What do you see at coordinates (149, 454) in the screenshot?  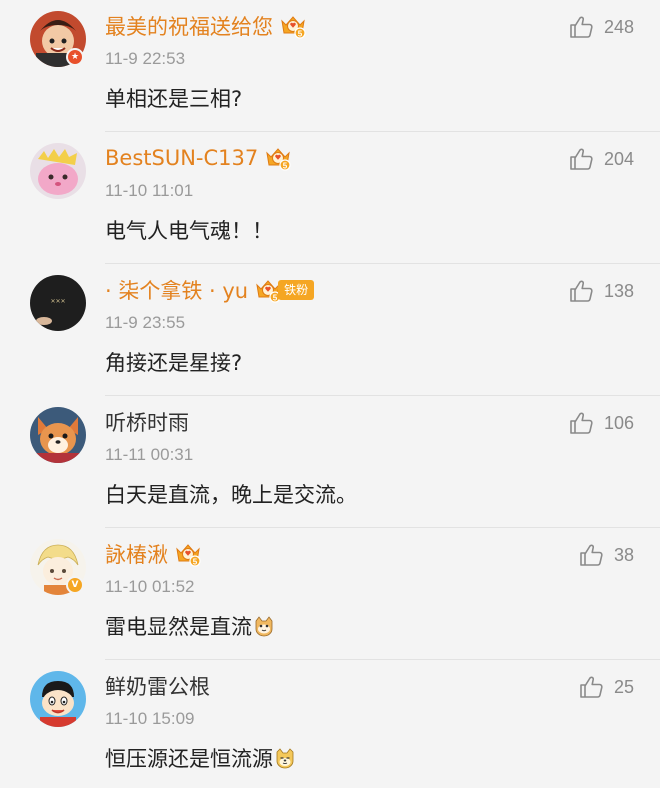 I see `comment-time: 11-11 00:31` at bounding box center [149, 454].